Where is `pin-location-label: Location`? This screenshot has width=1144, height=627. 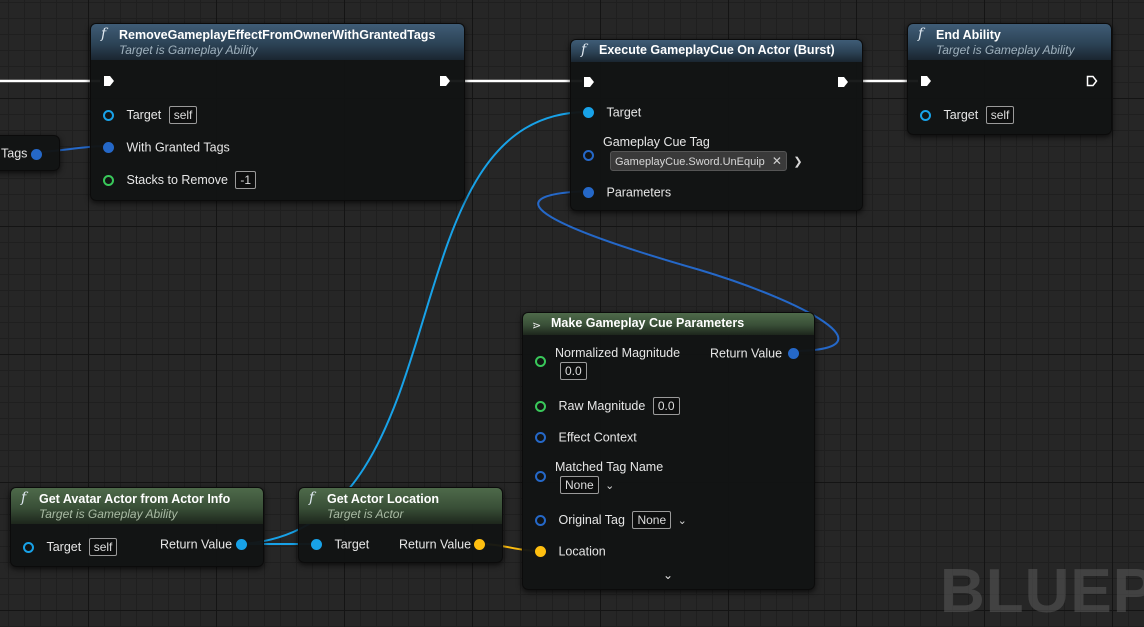
pin-location-label: Location is located at coordinates (582, 551).